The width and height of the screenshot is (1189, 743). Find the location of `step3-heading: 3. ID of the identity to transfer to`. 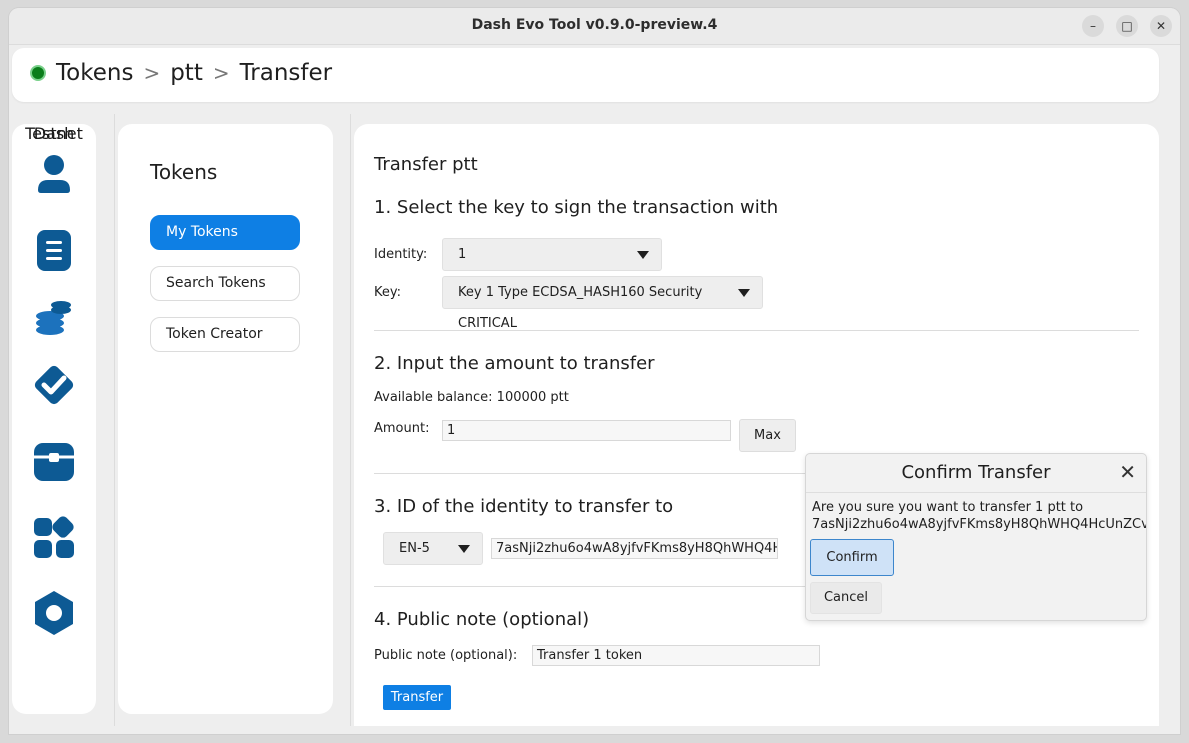

step3-heading: 3. ID of the identity to transfer to is located at coordinates (524, 506).